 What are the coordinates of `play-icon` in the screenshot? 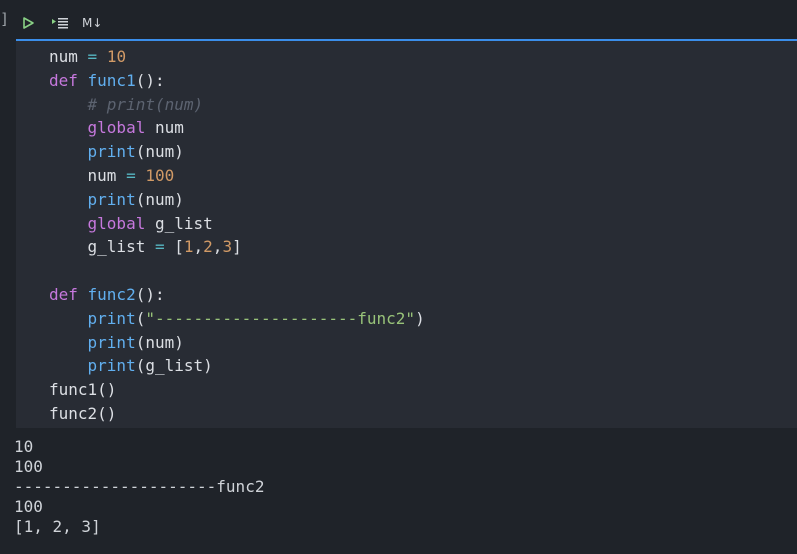 It's located at (28, 23).